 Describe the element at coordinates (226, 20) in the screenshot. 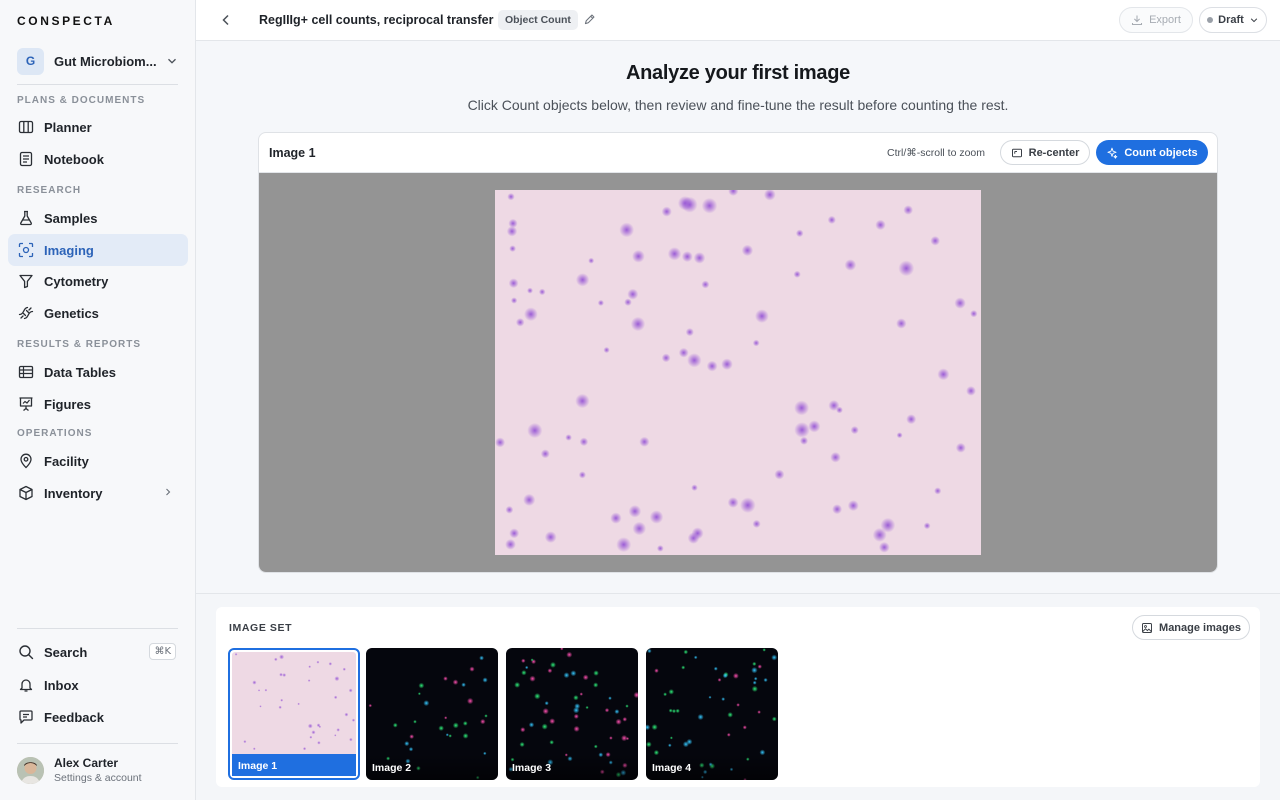

I see `back-arrow-icon` at that location.